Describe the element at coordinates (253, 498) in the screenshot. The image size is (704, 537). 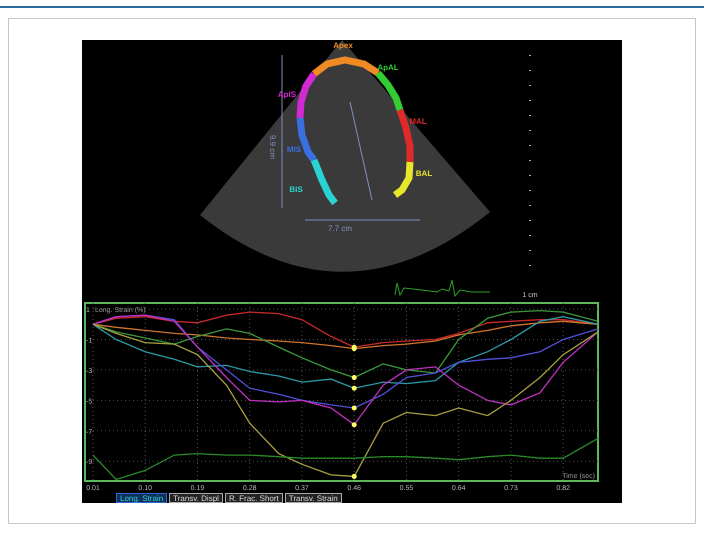
I see `chart-tab: R. Frac. Short` at that location.